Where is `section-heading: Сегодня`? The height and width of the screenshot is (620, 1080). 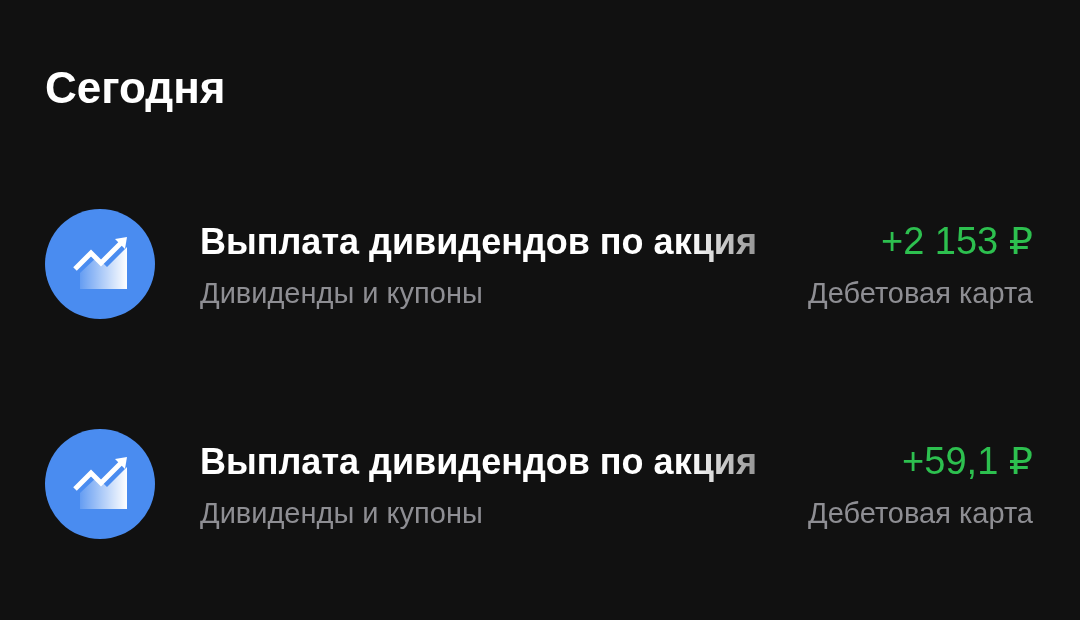 section-heading: Сегодня is located at coordinates (136, 88).